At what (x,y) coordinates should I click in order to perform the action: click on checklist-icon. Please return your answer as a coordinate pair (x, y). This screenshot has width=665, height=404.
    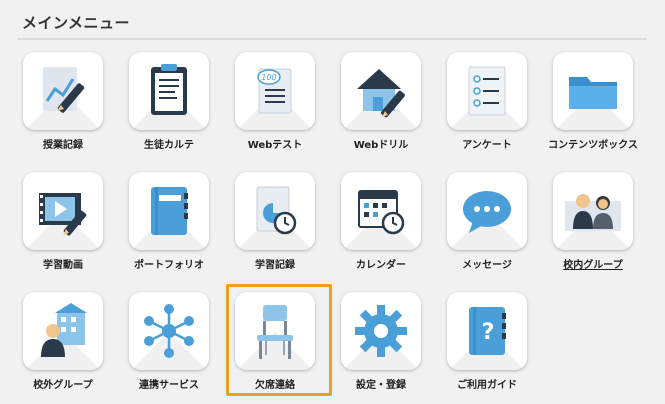
    Looking at the image, I should click on (487, 91).